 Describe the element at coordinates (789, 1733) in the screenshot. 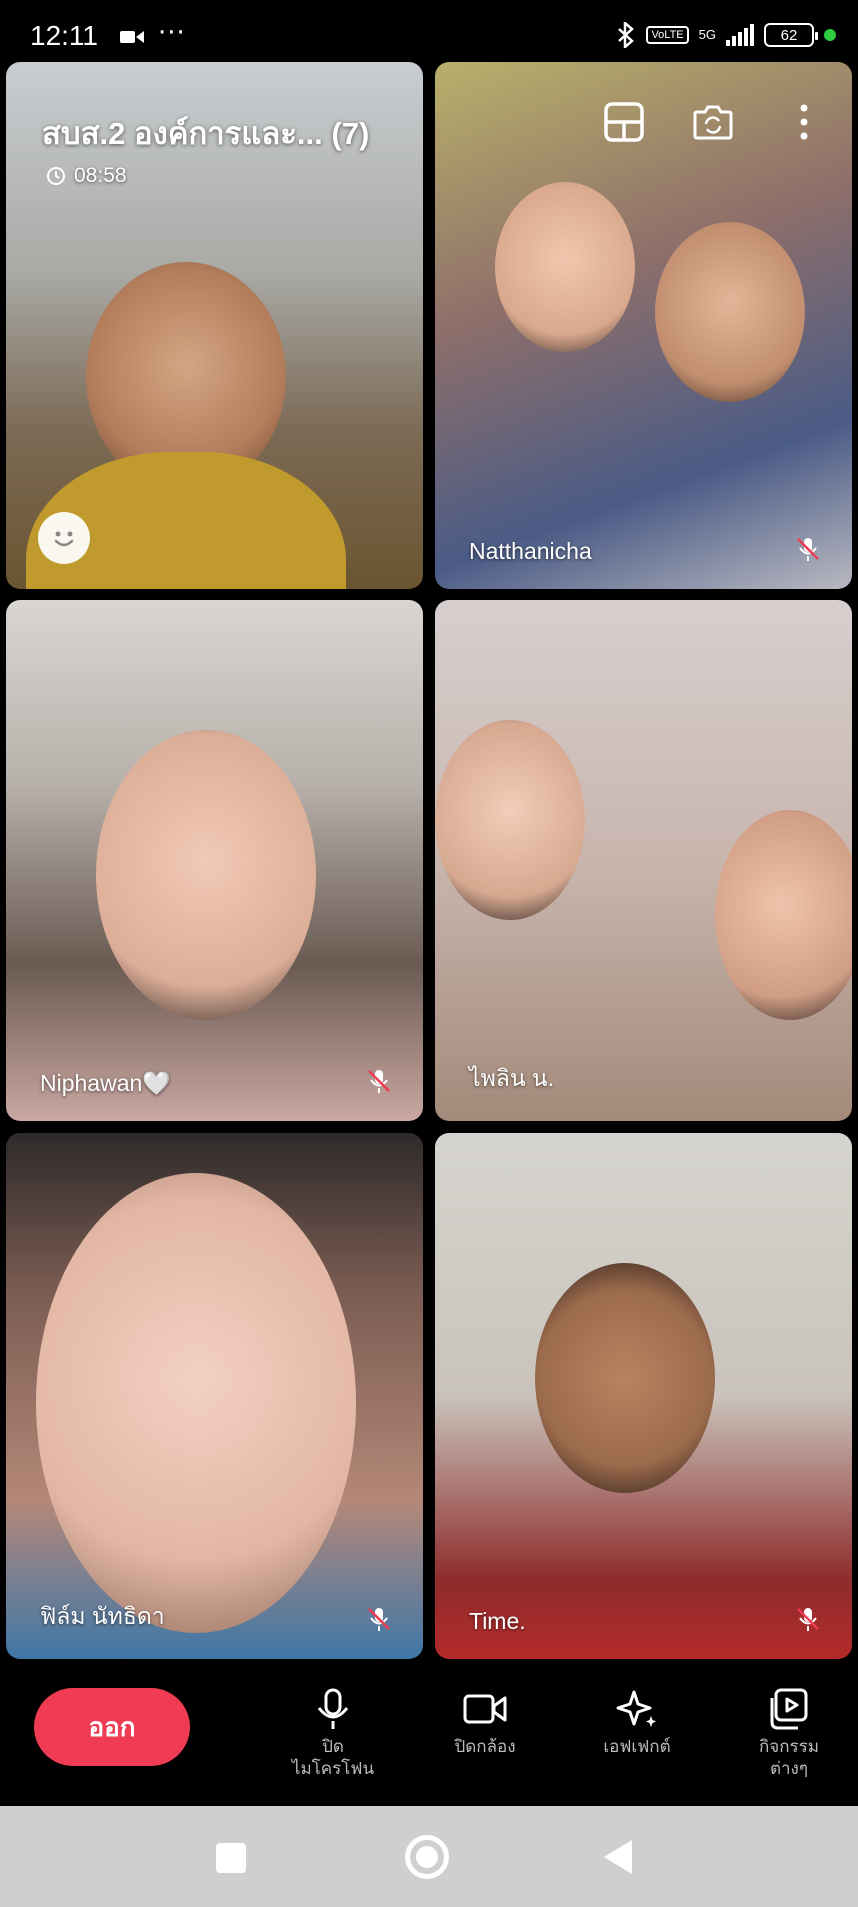

I see `activities-button: กิจกรรม ต่างๆ` at that location.